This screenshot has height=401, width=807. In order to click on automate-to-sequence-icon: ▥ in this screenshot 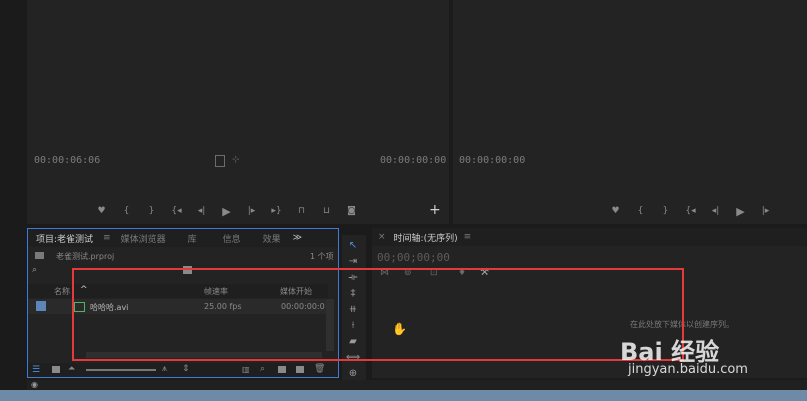, I will do `click(246, 369)`.